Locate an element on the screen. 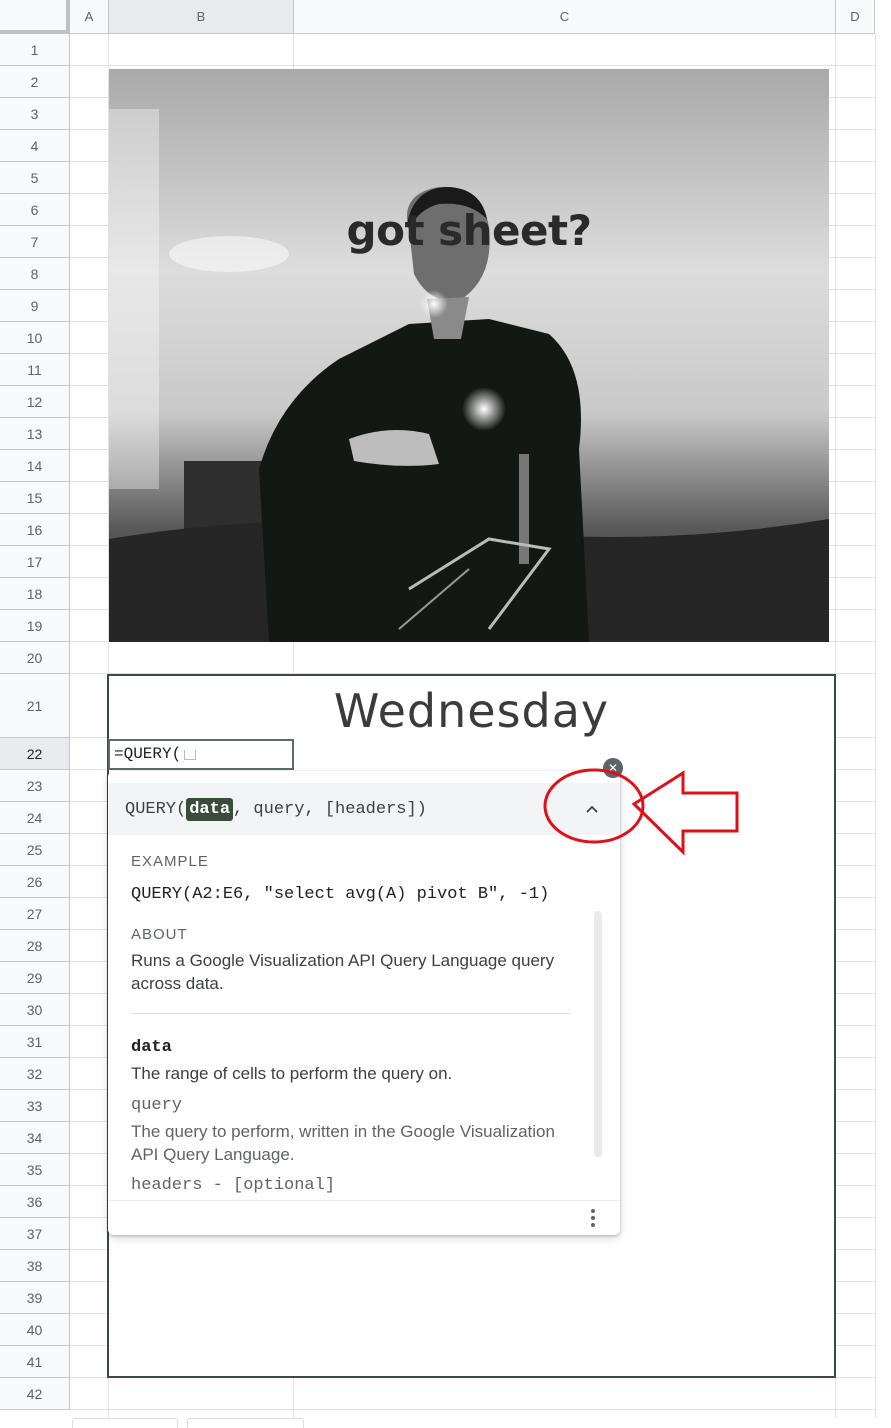  row-number: 18 is located at coordinates (34, 593).